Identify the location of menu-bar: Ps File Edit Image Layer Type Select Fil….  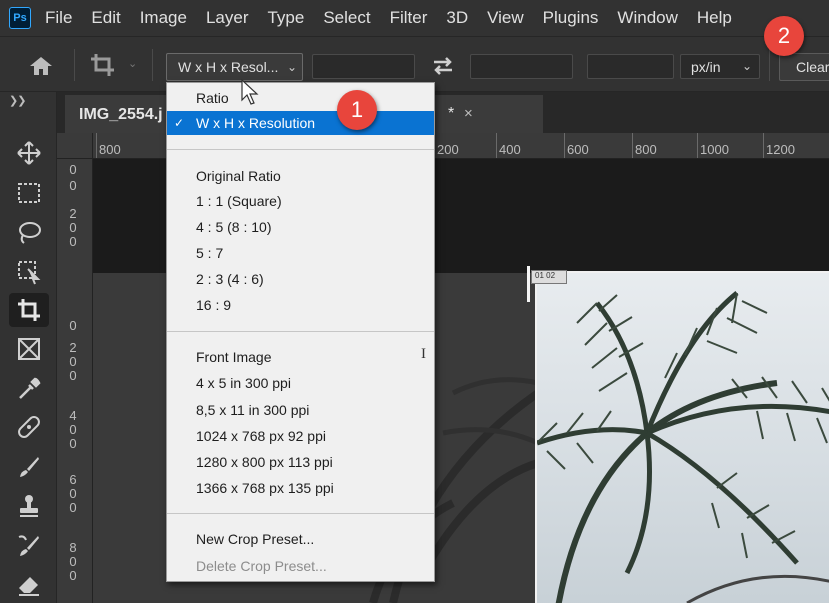
(414, 18).